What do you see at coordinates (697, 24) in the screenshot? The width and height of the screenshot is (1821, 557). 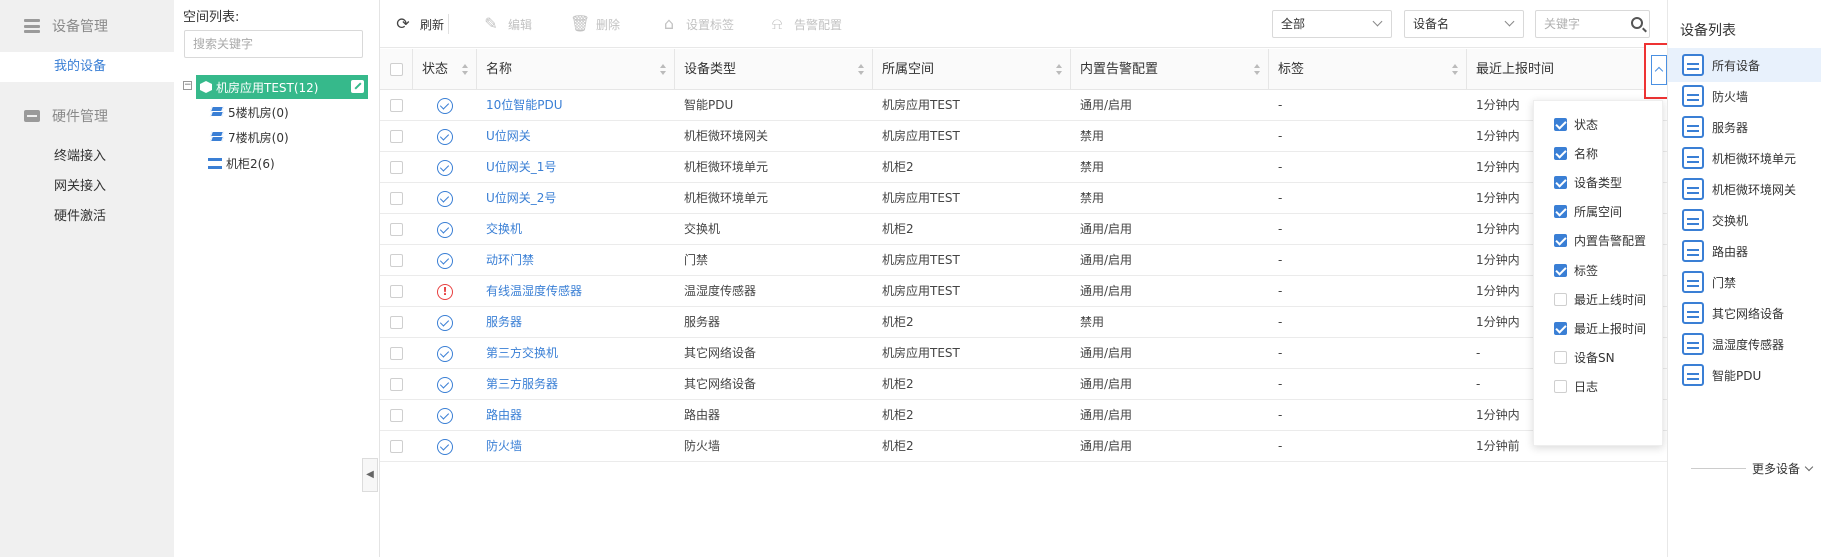 I see `set-tag-button: ⌂ 设置标签` at bounding box center [697, 24].